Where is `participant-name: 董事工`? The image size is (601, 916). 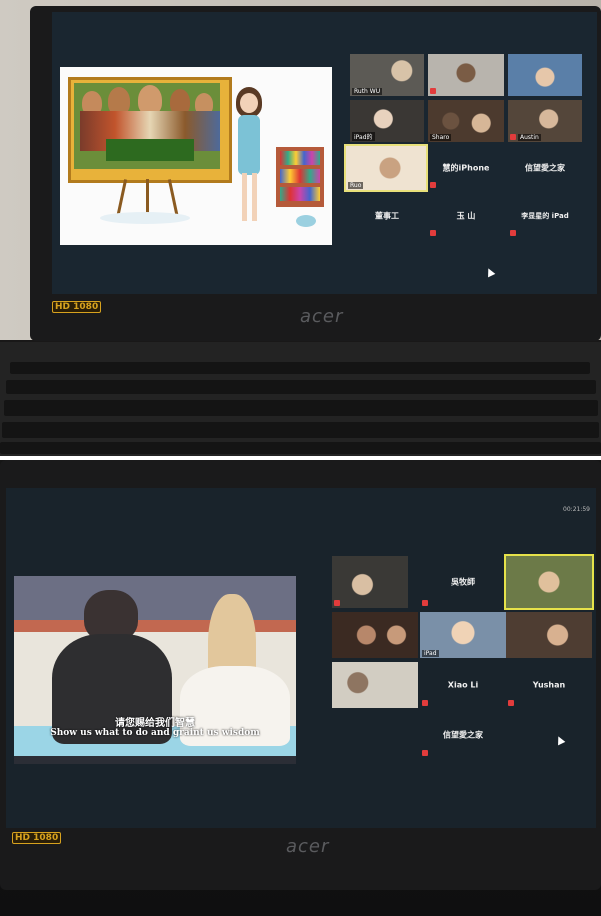 participant-name: 董事工 is located at coordinates (387, 216).